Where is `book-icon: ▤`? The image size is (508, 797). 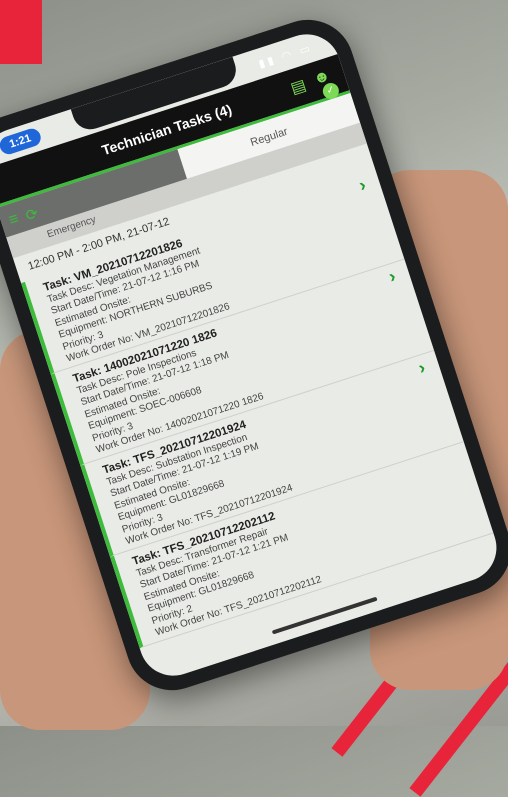 book-icon: ▤ is located at coordinates (298, 87).